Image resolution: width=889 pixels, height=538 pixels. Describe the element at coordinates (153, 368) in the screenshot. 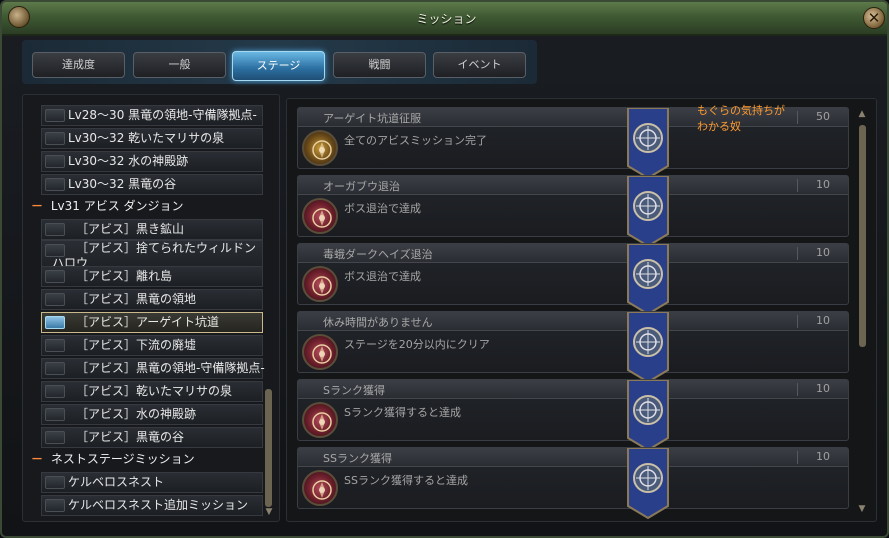

I see `abyss-list-item: ［アビス］黒竜の領地-守備隊拠点-` at that location.